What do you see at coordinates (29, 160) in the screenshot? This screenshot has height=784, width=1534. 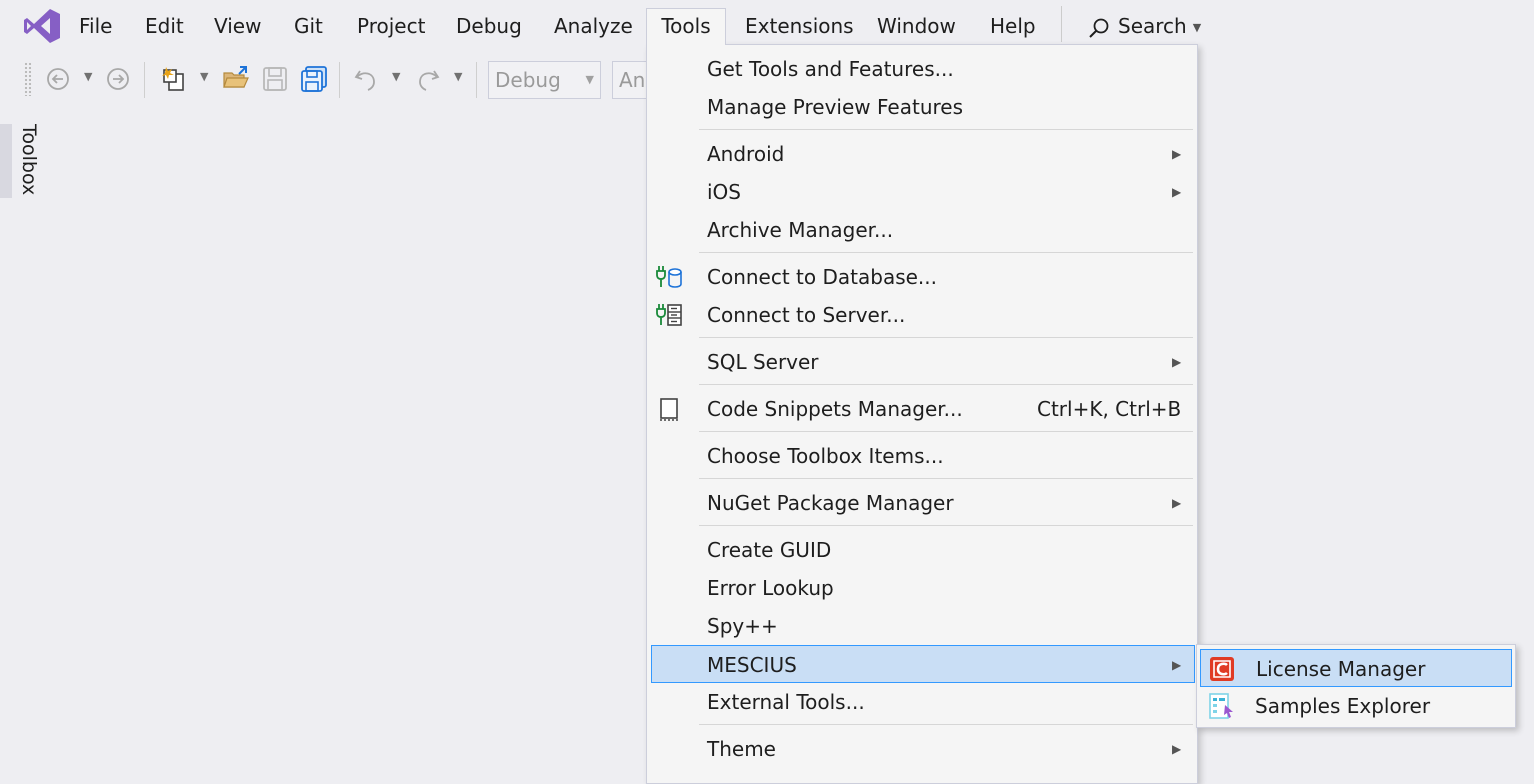 I see `toolbox-tab-label: Toolbox` at bounding box center [29, 160].